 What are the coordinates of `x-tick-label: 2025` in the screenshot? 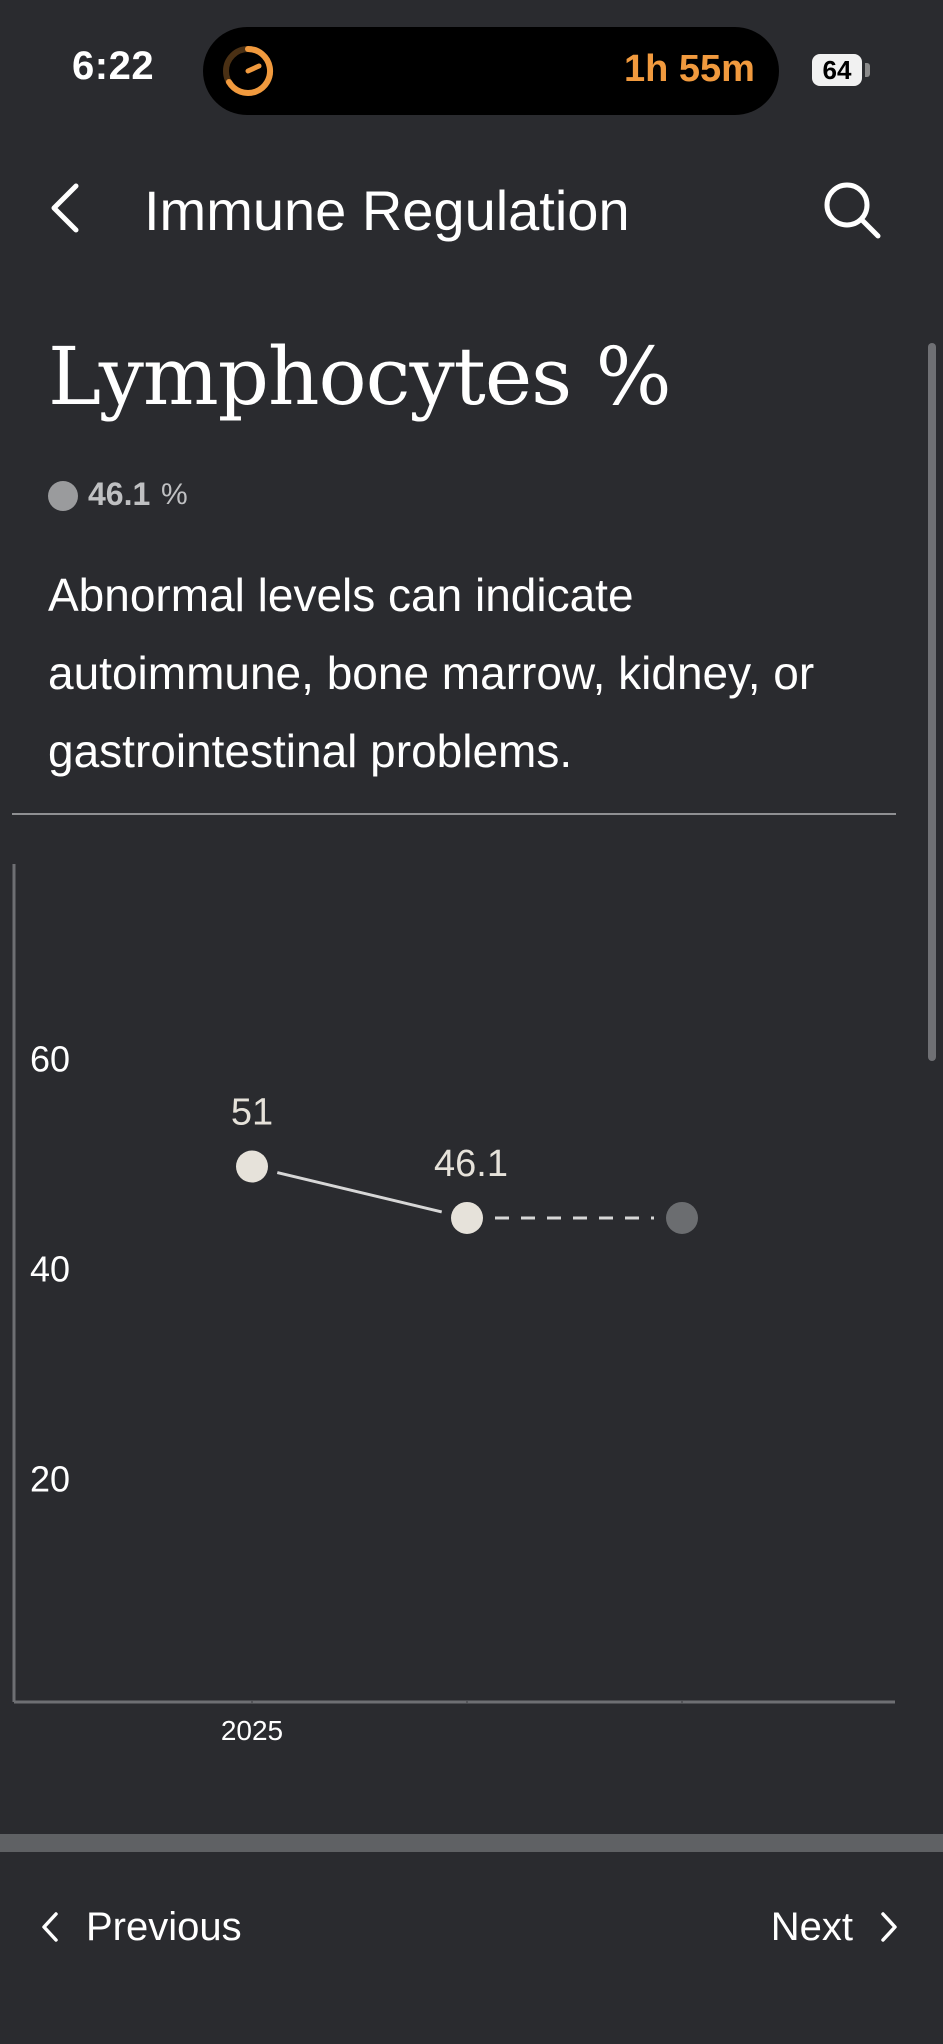 It's located at (252, 1730).